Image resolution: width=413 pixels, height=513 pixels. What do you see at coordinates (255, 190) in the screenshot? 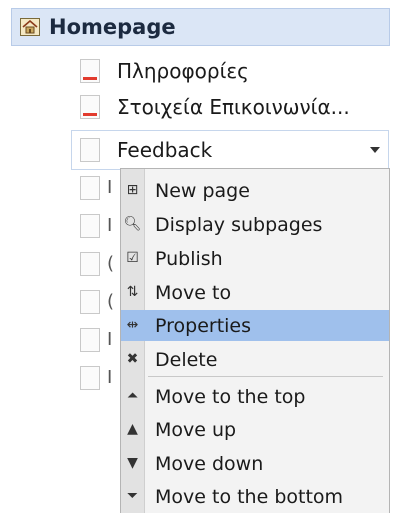
I see `menu-item-new-page: ⊞ New page` at bounding box center [255, 190].